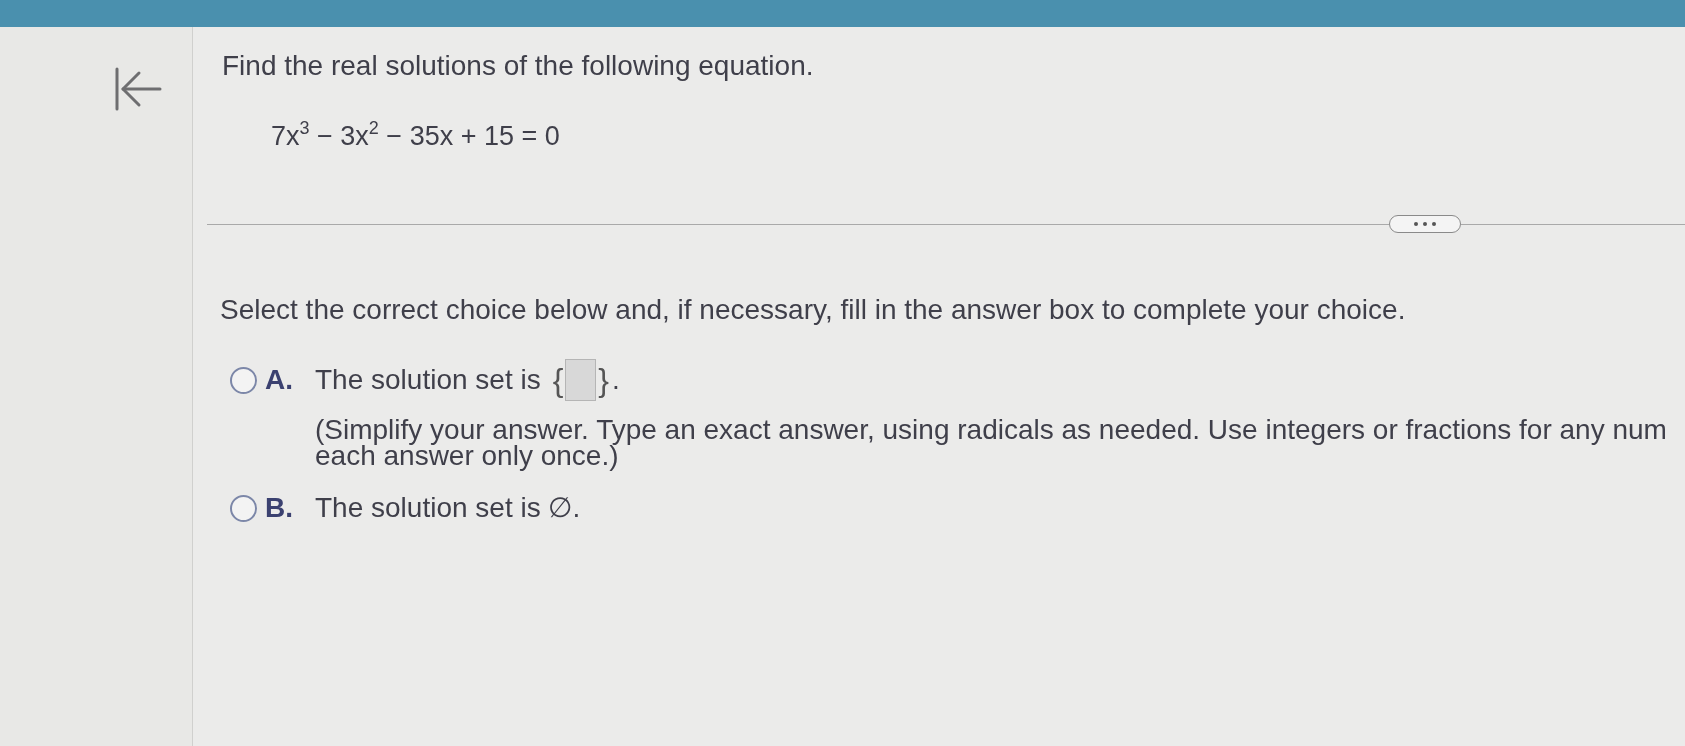  What do you see at coordinates (518, 66) in the screenshot?
I see `question-prompt: Find the real solutions of the following equation.` at bounding box center [518, 66].